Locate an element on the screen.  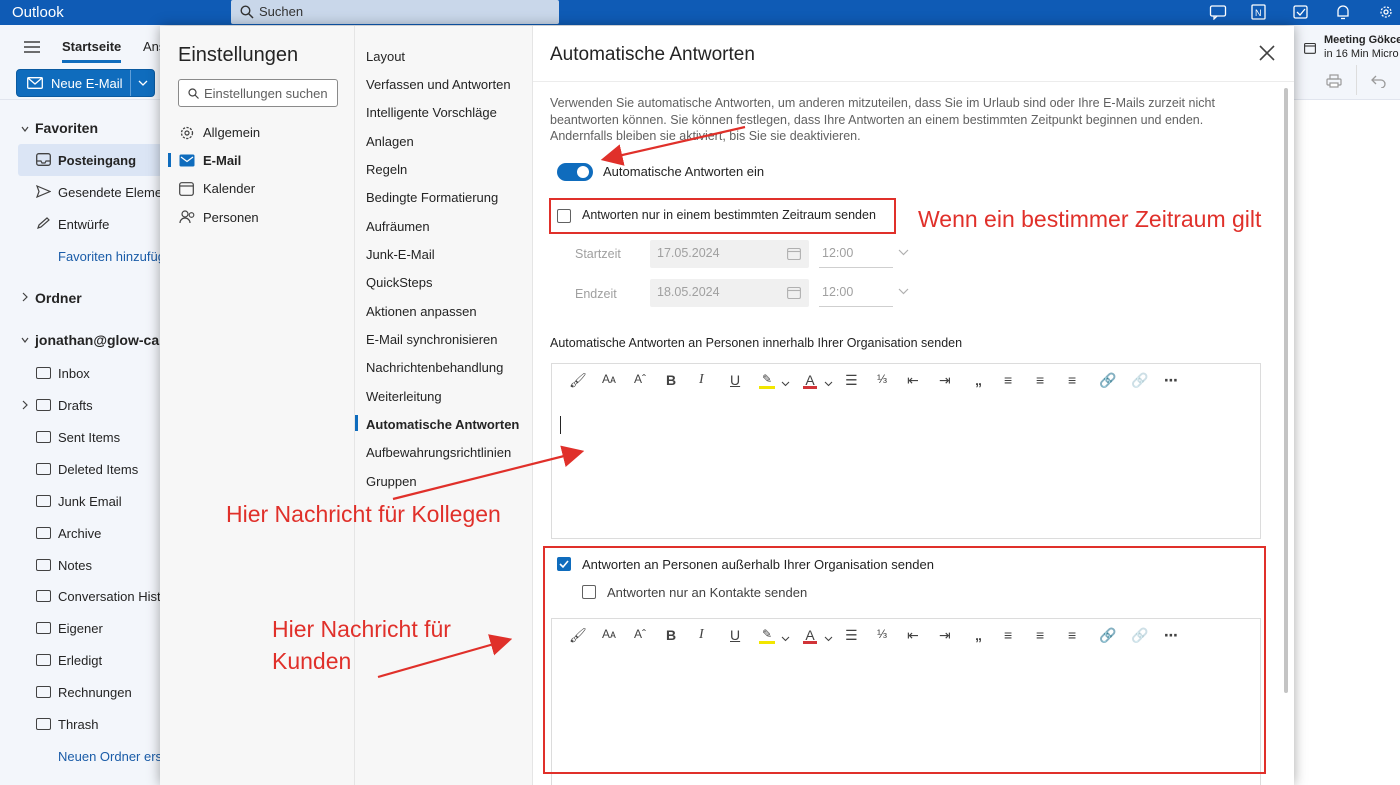
decrease-indent-icon: ⇤ is located at coordinates (913, 381).